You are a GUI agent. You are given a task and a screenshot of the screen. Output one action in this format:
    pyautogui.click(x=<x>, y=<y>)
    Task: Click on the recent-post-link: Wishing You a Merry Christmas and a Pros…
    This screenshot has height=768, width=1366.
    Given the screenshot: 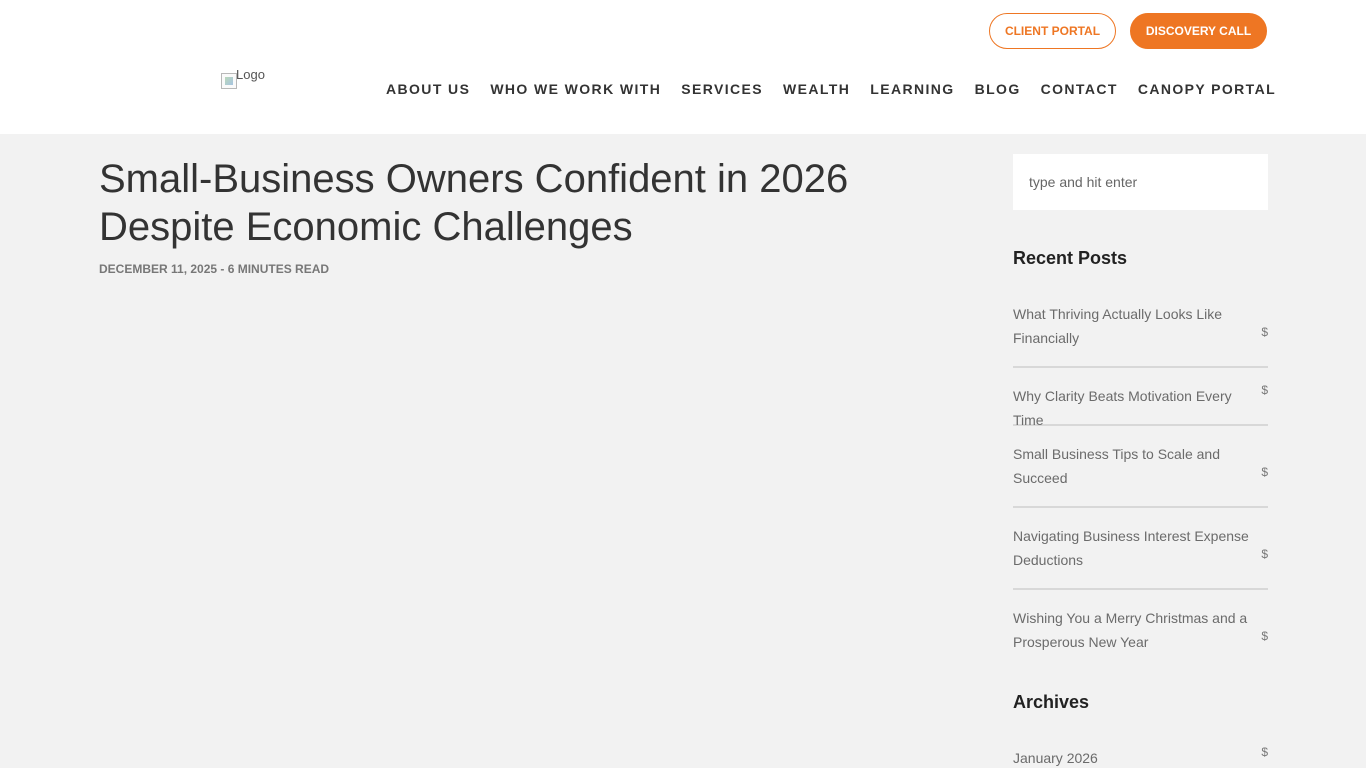 What is the action you would take?
    pyautogui.click(x=1135, y=630)
    